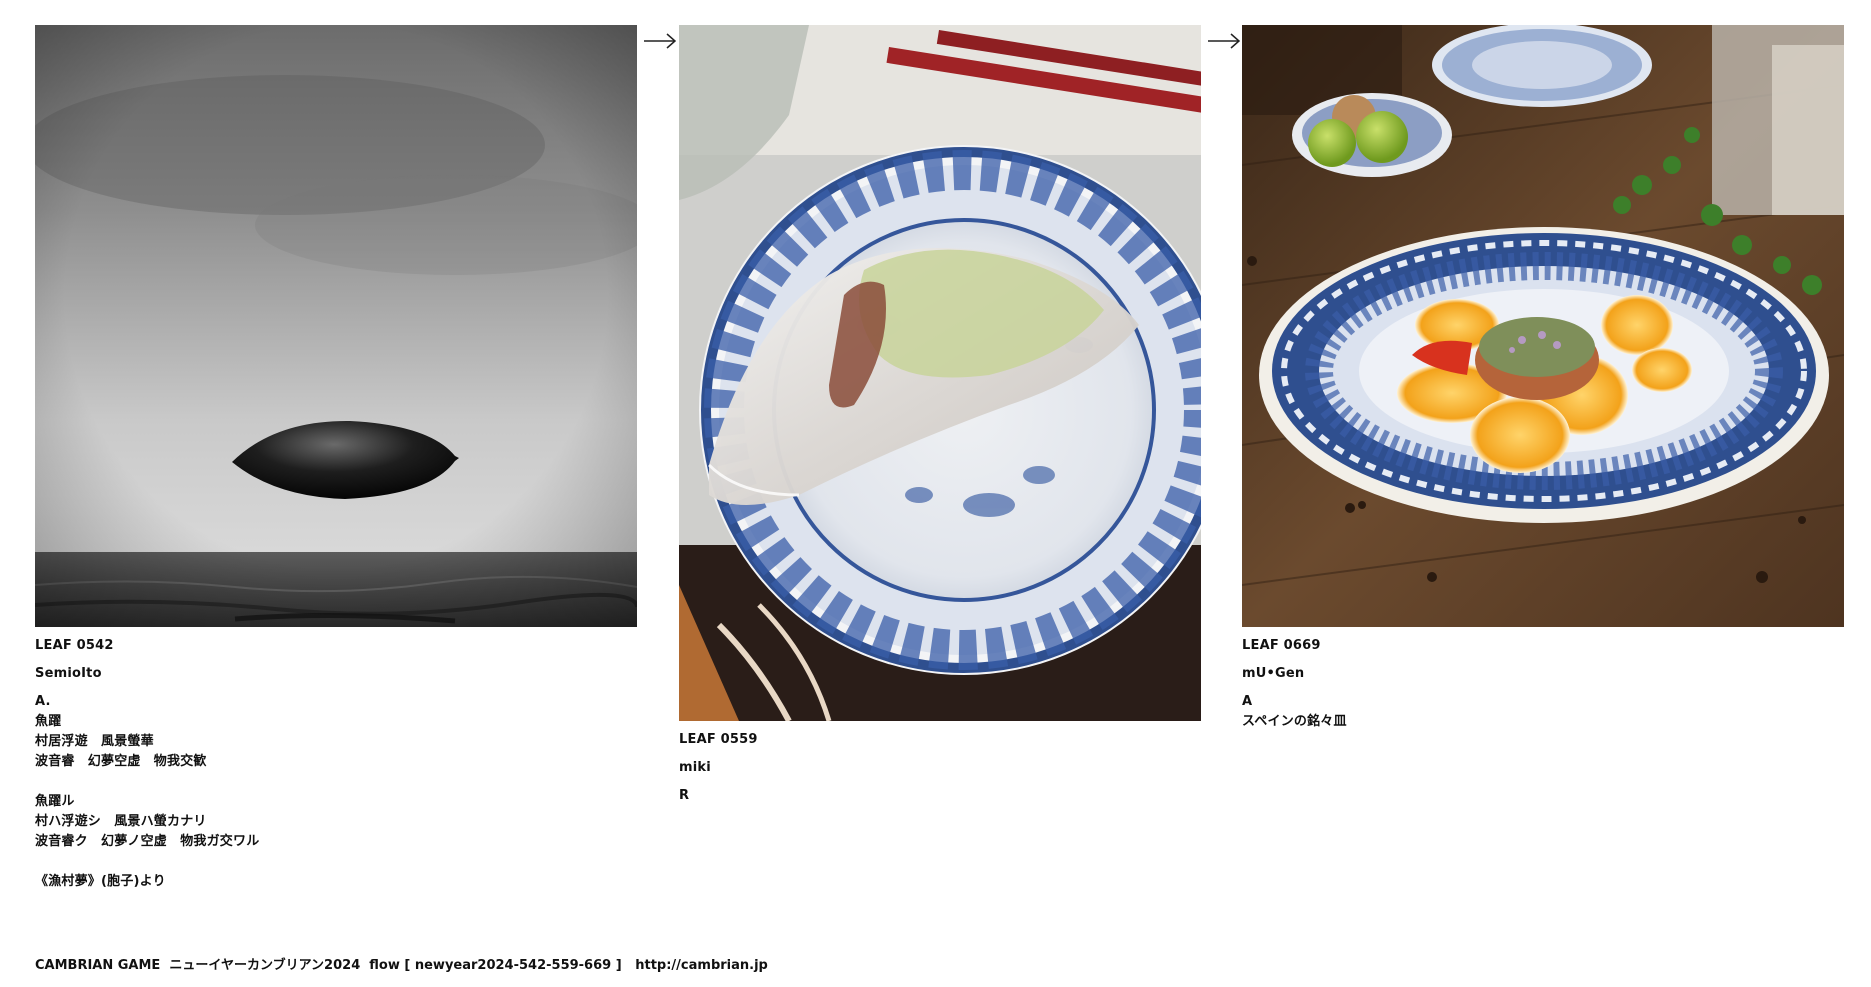 The width and height of the screenshot is (1871, 987). I want to click on leaf-id: LEAF 0542, so click(74, 645).